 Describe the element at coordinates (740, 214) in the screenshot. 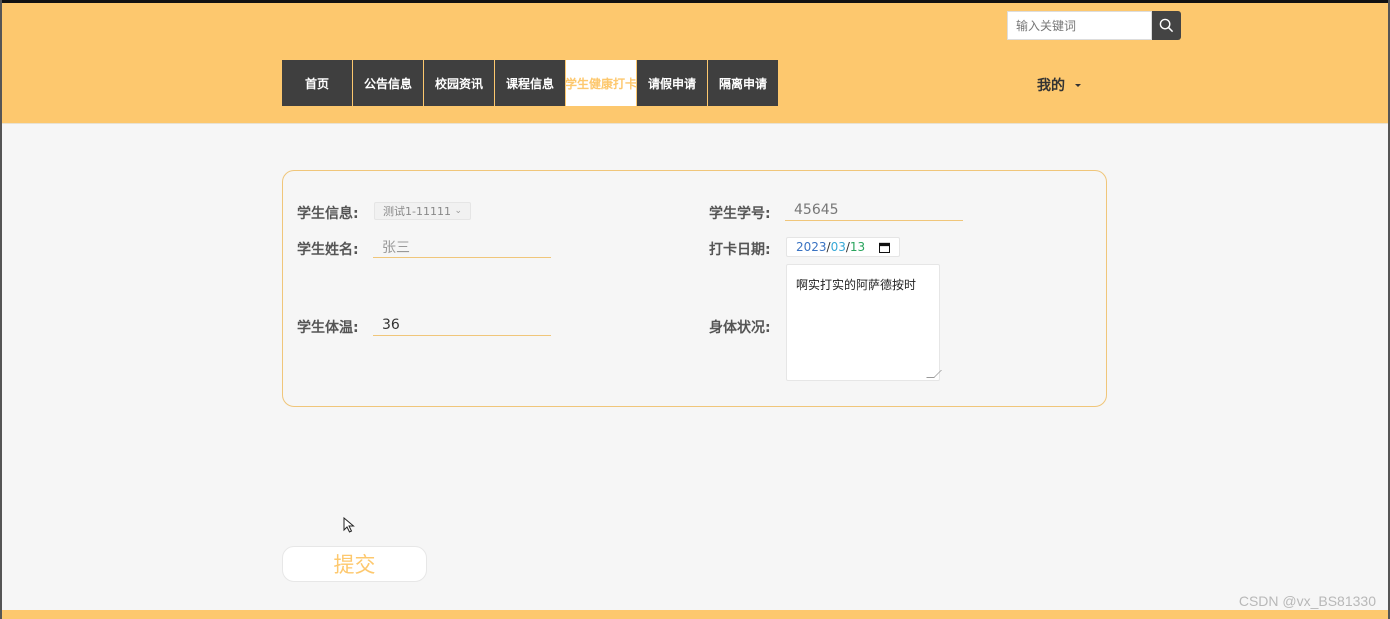

I see `student-id-label: 学生学号:` at that location.